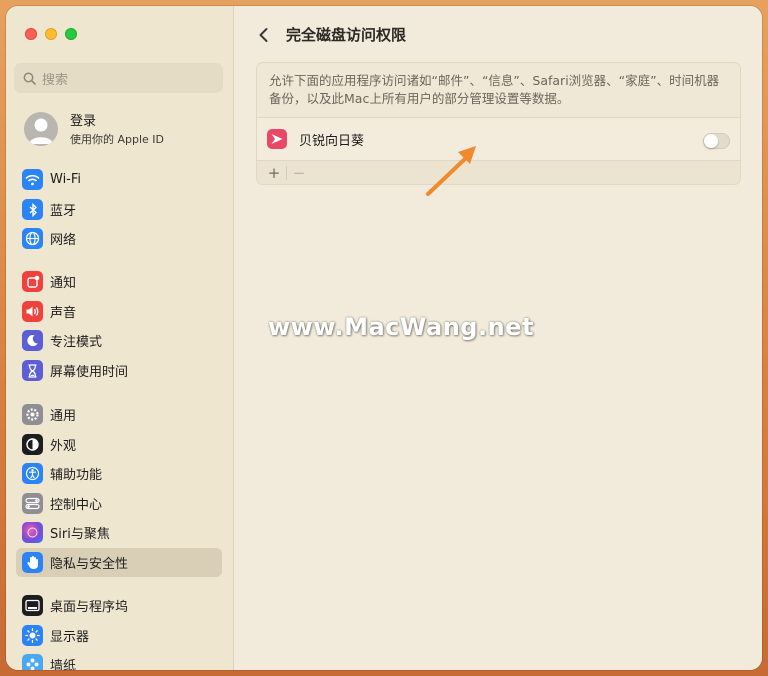 The width and height of the screenshot is (768, 676). Describe the element at coordinates (32, 562) in the screenshot. I see `hand-icon` at that location.